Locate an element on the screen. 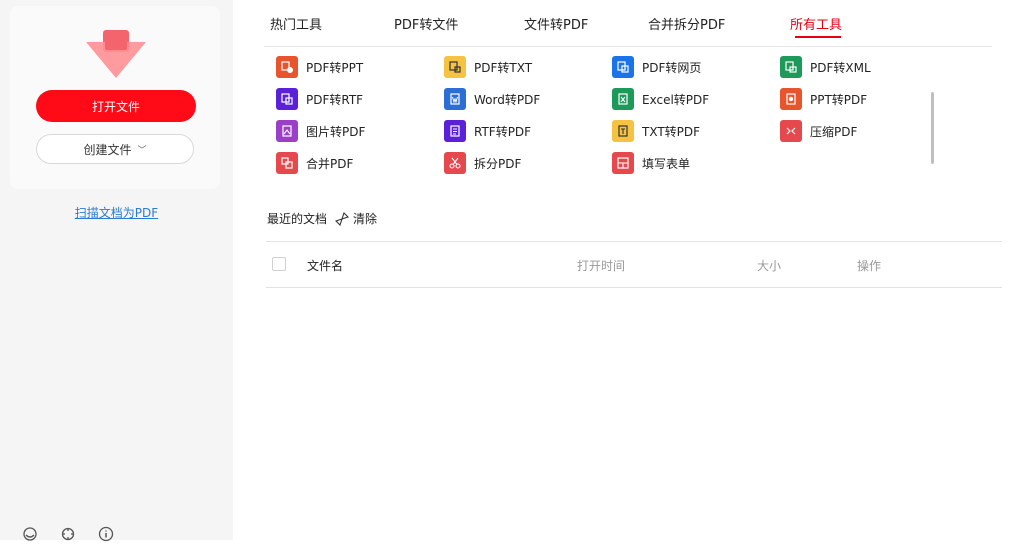 Image resolution: width=1013 pixels, height=544 pixels. tool-label: PDF转TXT is located at coordinates (503, 67).